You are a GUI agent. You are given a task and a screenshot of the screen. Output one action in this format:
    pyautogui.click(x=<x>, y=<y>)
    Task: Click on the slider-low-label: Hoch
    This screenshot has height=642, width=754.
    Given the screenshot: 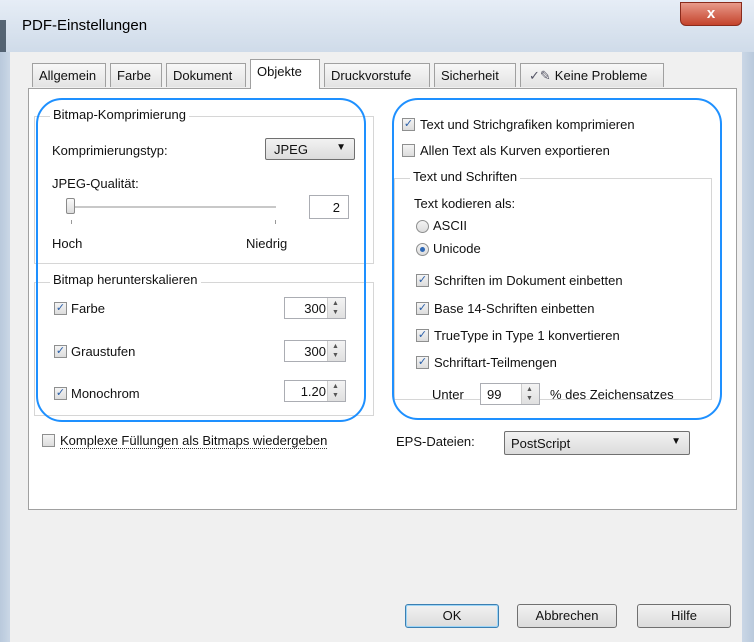 What is the action you would take?
    pyautogui.click(x=67, y=243)
    